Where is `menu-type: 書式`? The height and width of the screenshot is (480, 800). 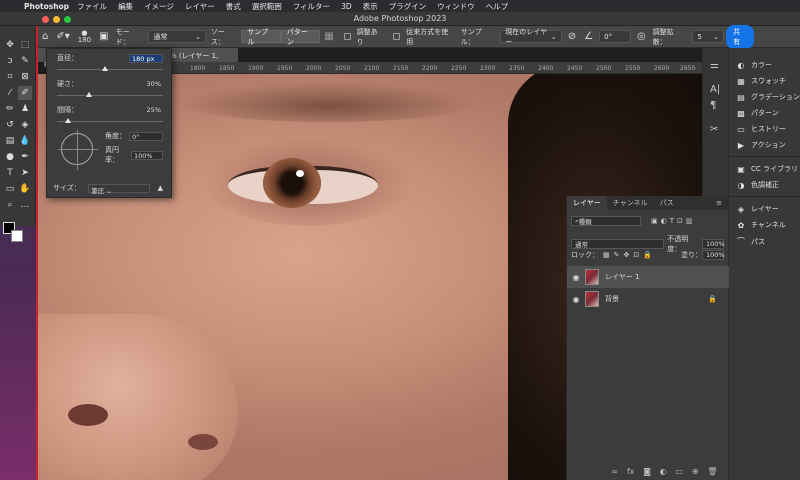 menu-type: 書式 is located at coordinates (233, 6).